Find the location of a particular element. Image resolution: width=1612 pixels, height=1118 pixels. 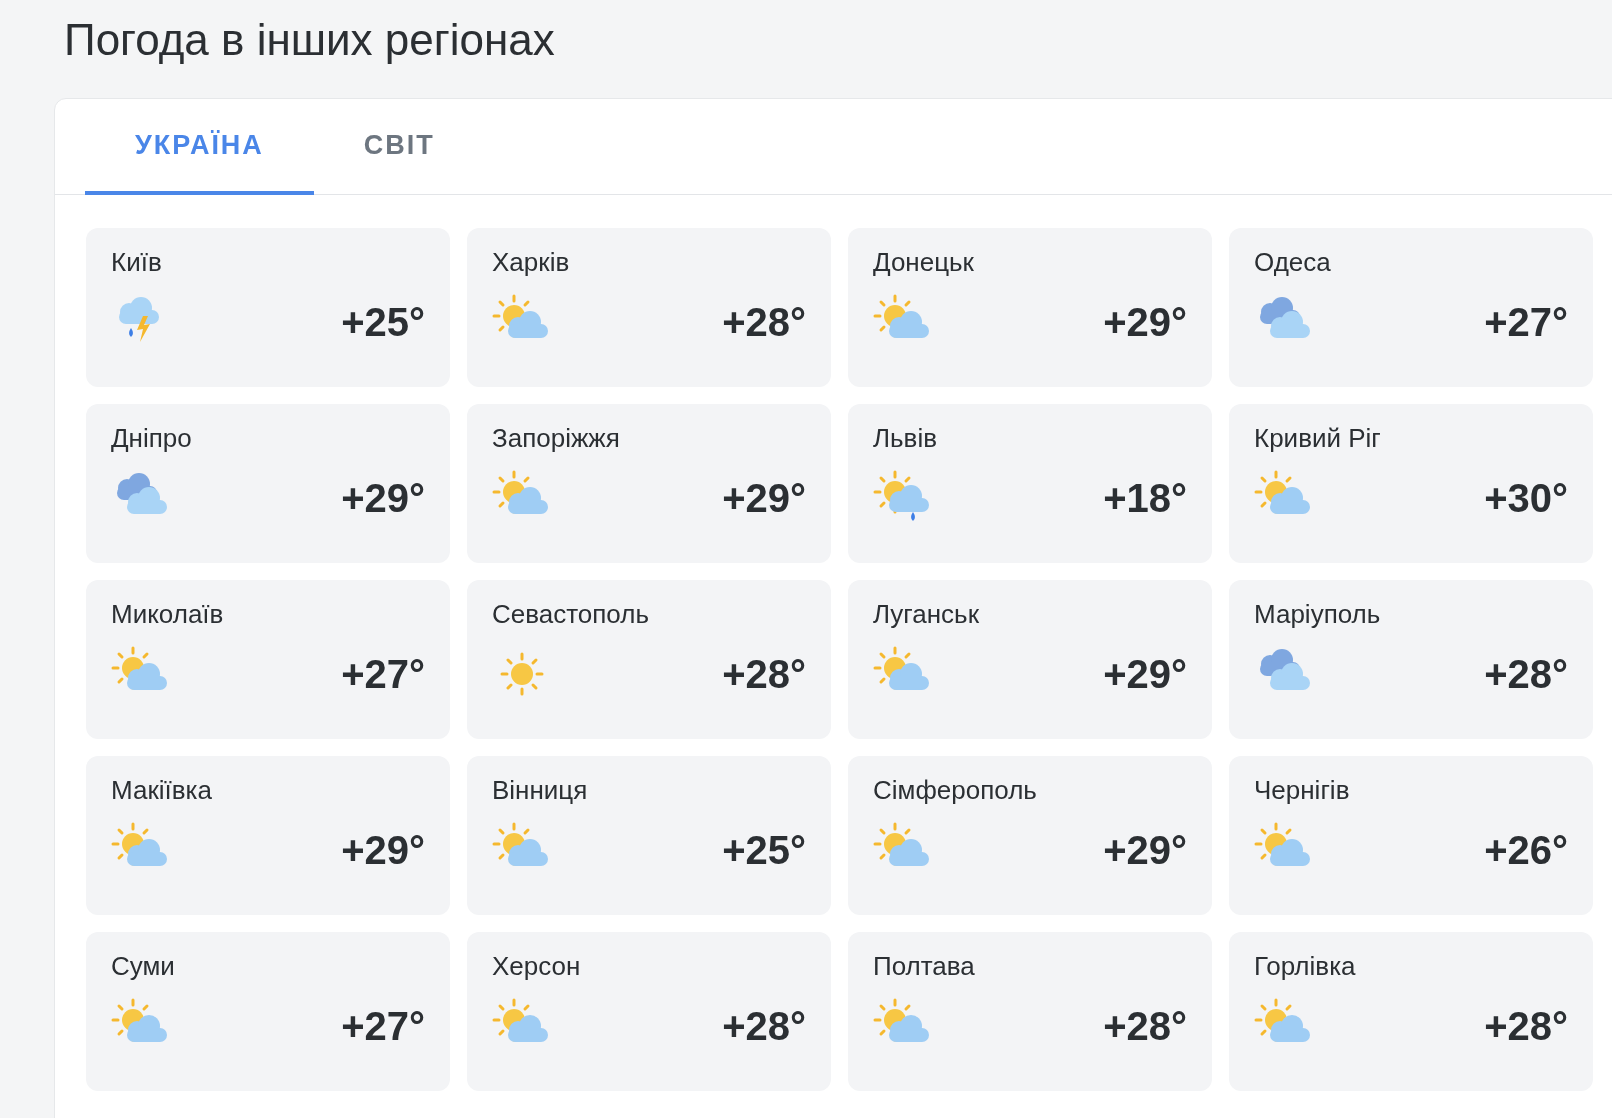

city-name: Луганськ is located at coordinates (926, 614).